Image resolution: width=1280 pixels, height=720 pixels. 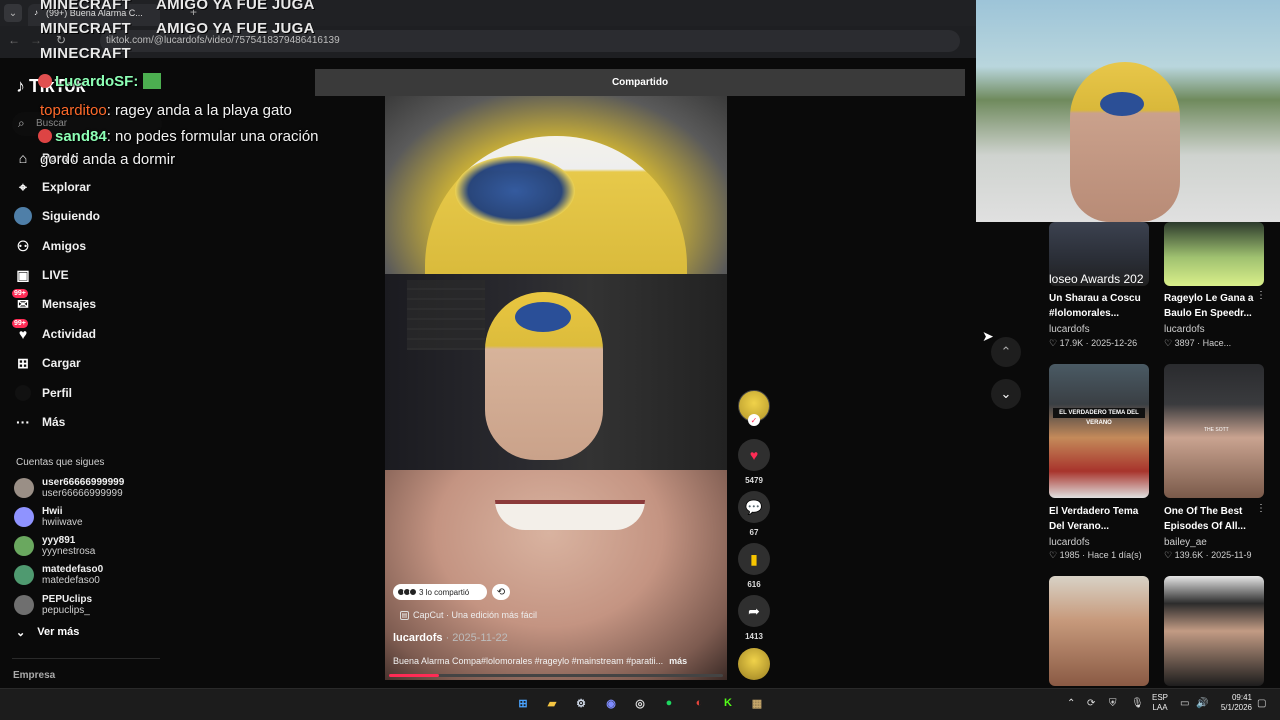 I want to click on spotify-icon: ●, so click(x=669, y=703).